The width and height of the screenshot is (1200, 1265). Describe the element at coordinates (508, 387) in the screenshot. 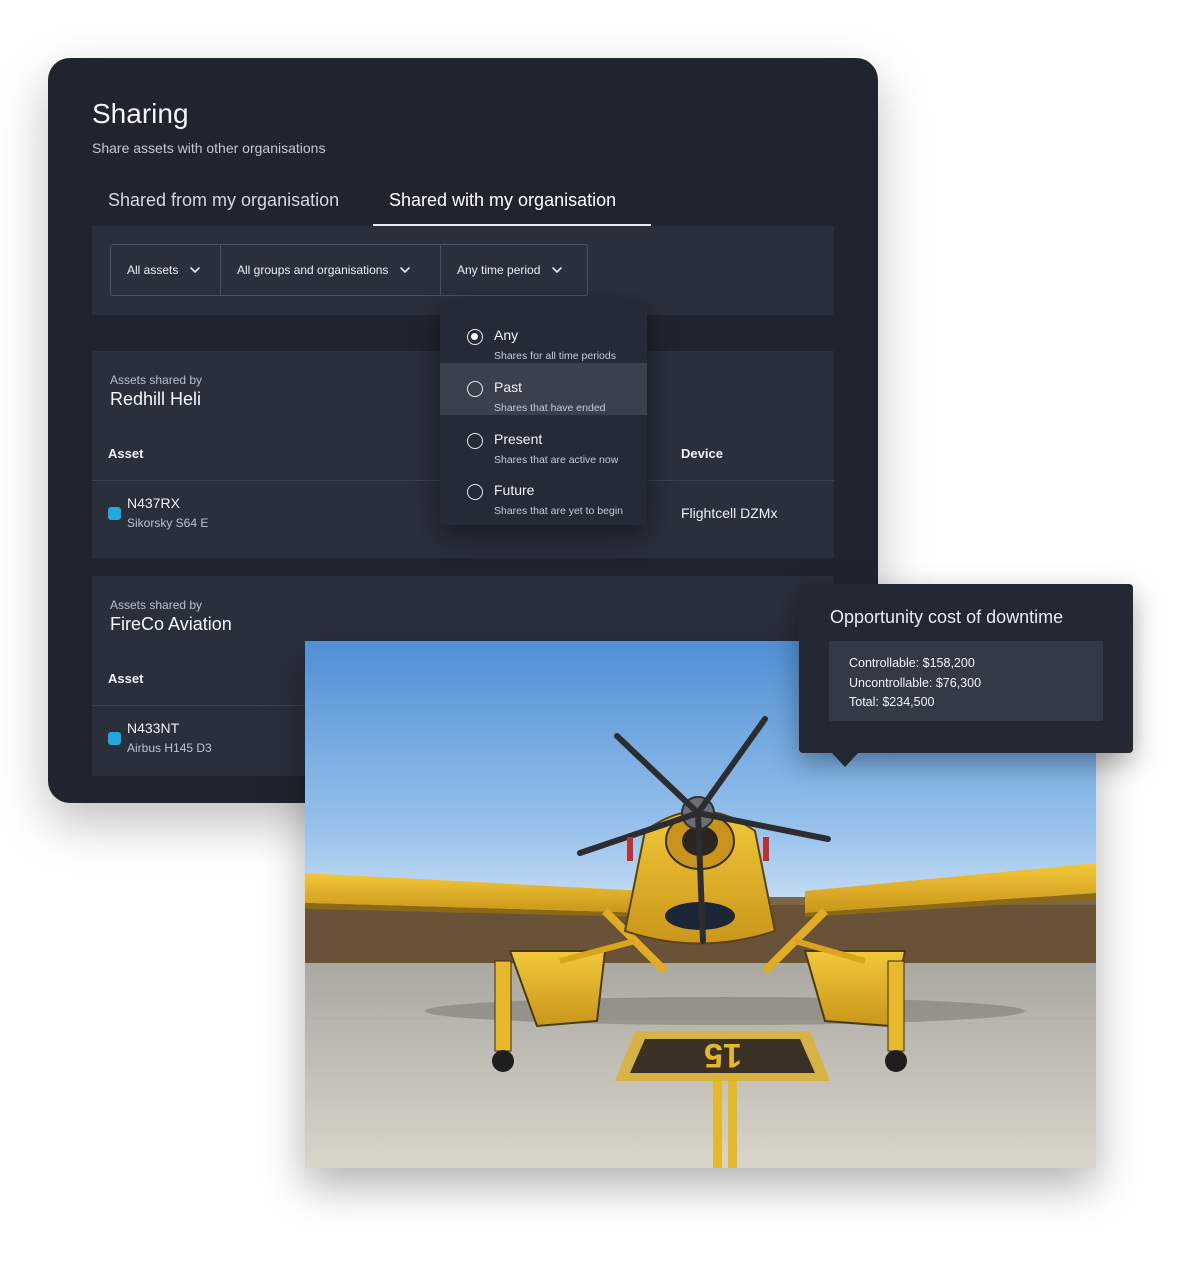

I see `option-label: Past` at that location.